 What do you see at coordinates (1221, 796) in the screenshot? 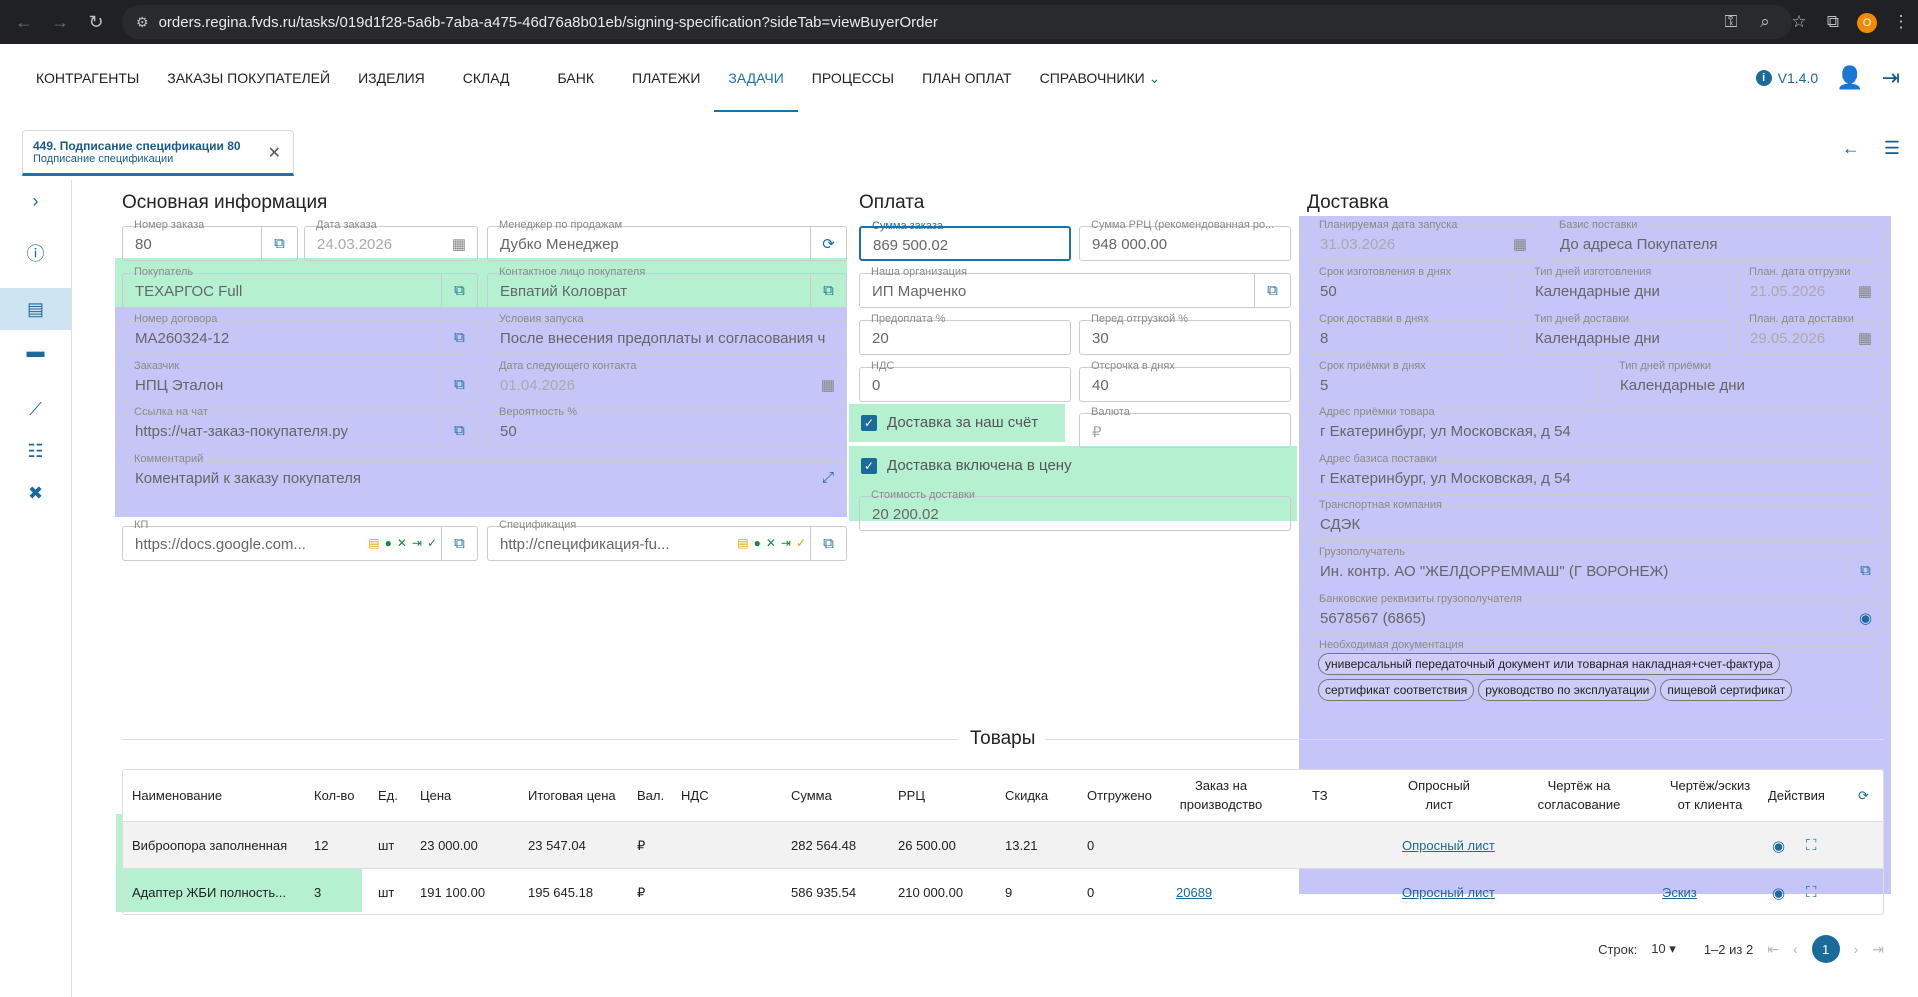
I see `col-header: Заказ на производство` at bounding box center [1221, 796].